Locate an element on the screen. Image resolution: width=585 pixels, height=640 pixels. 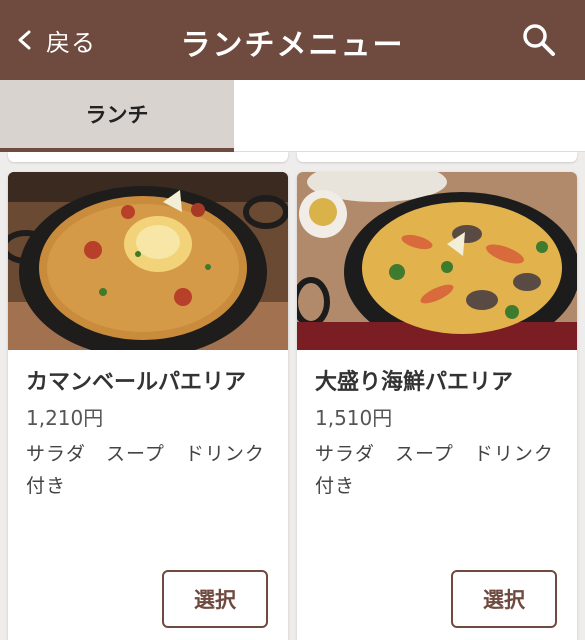
dish-name: カマンベールパエリア is located at coordinates (136, 382).